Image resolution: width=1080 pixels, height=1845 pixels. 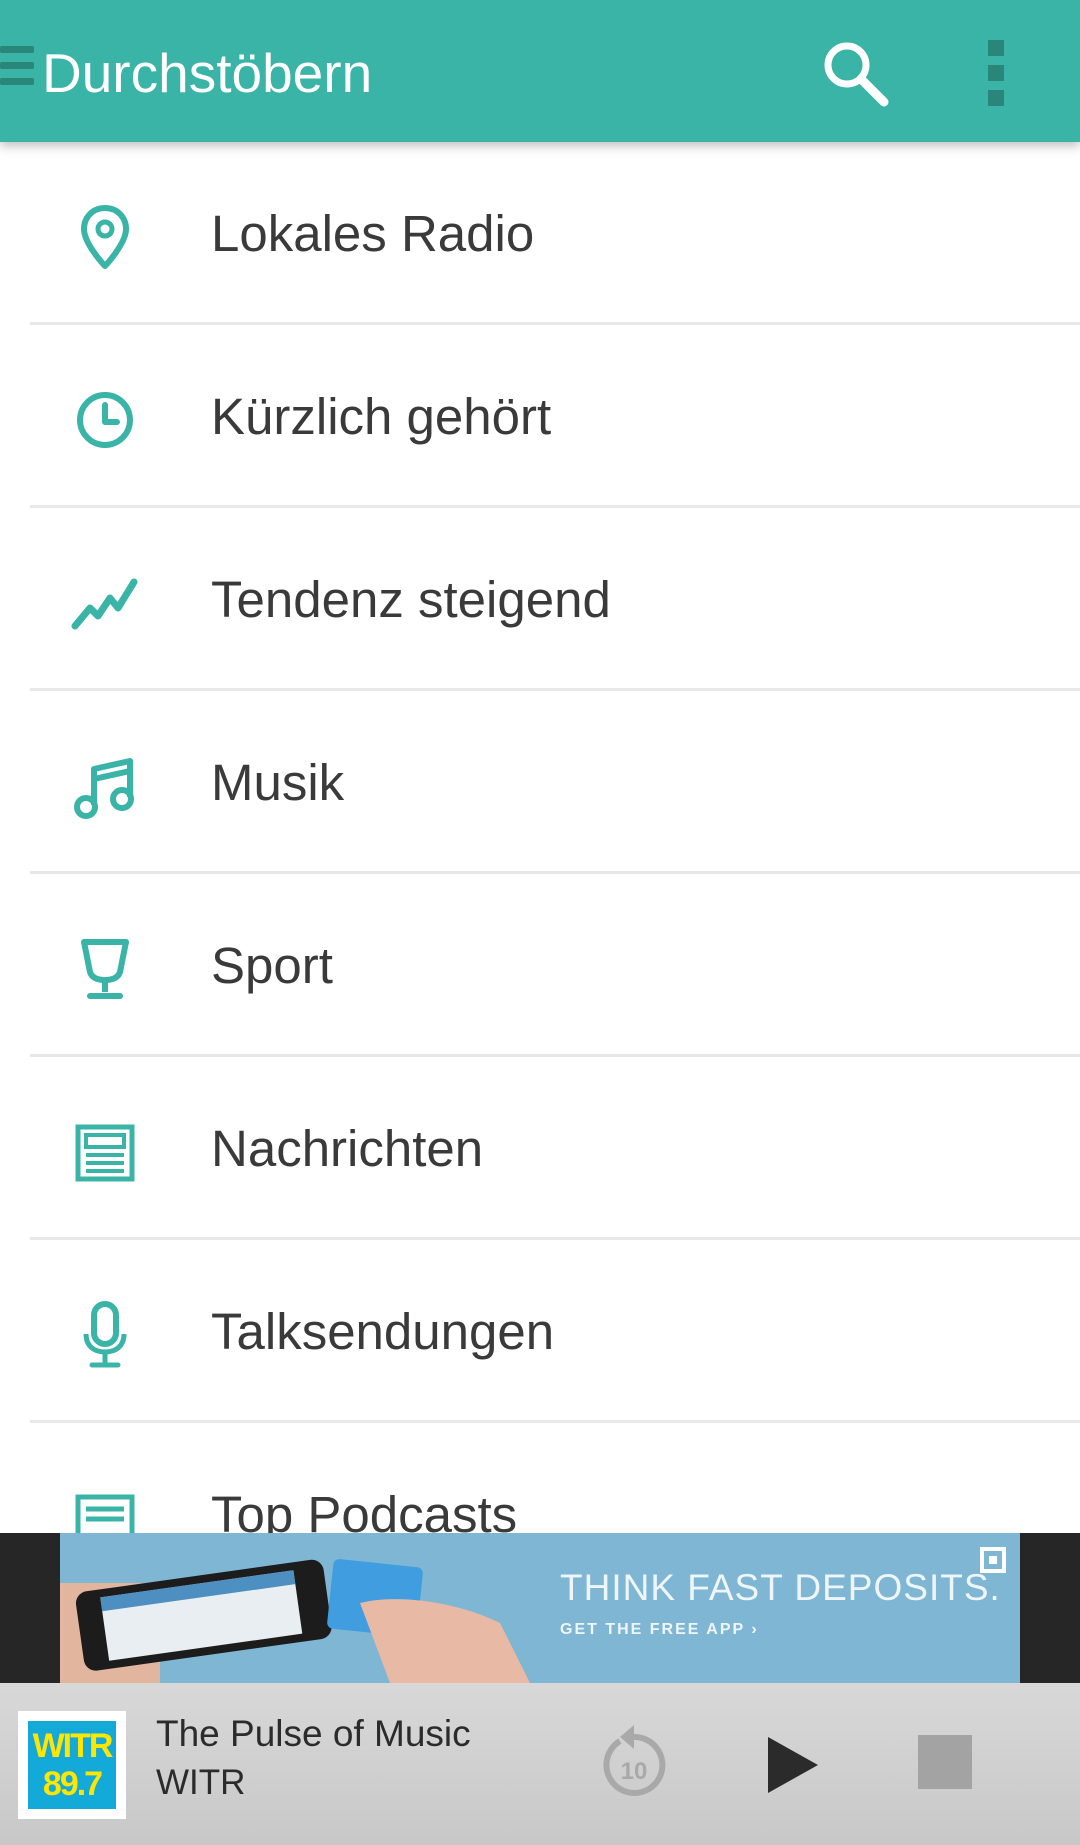 What do you see at coordinates (780, 1587) in the screenshot?
I see `ad-headline: THINK FAST DEPOSITS.` at bounding box center [780, 1587].